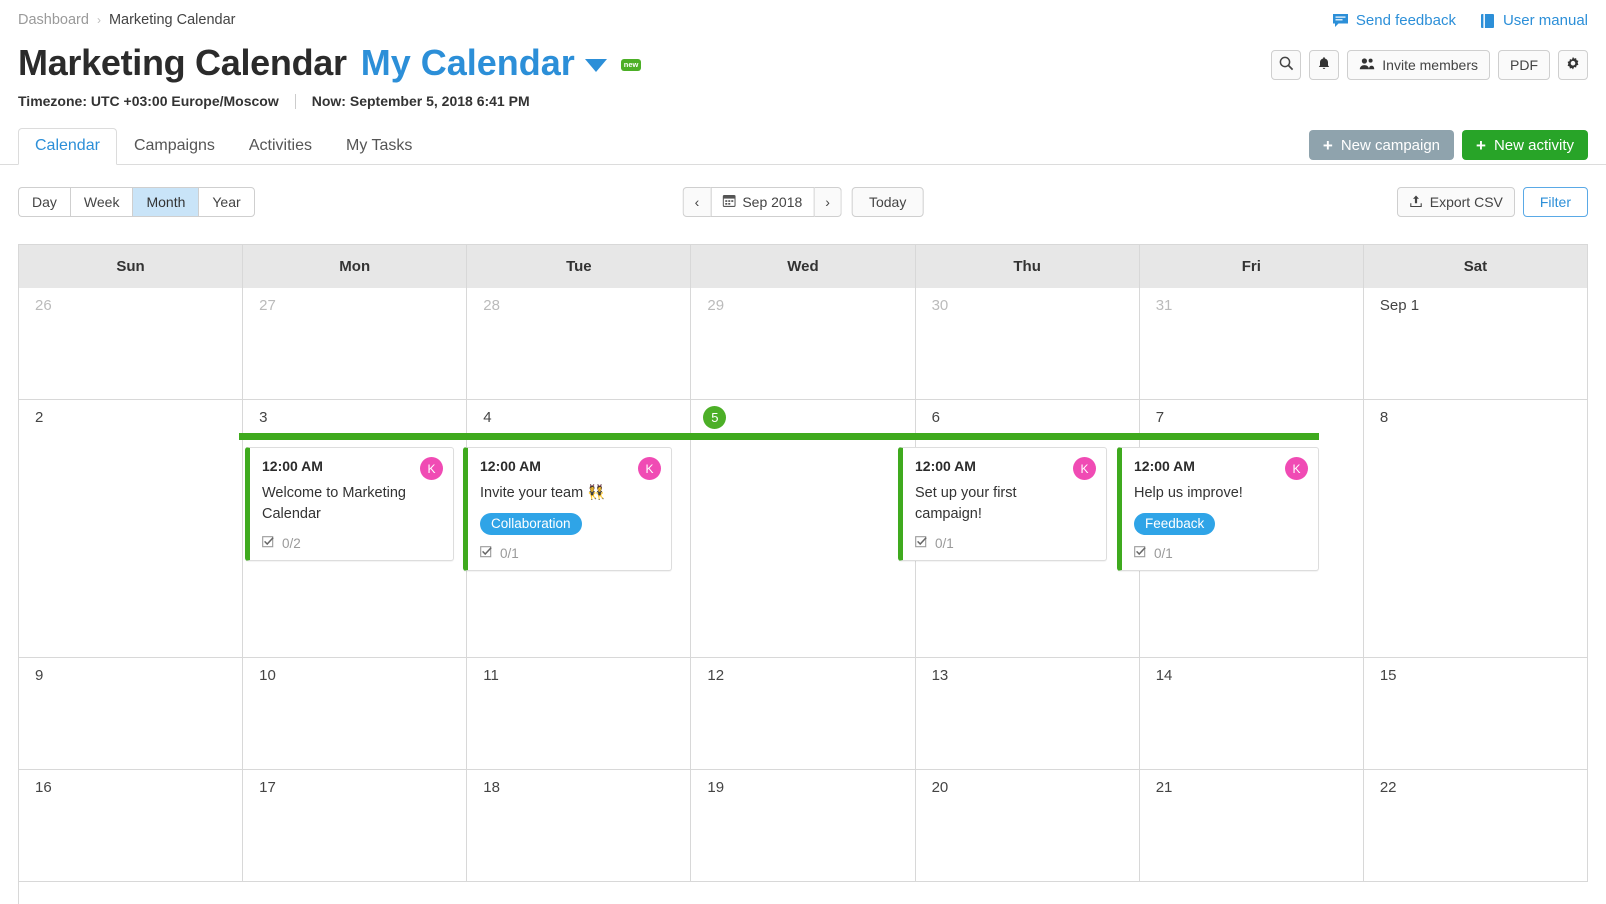 Image resolution: width=1606 pixels, height=904 pixels. I want to click on calendar-day-cell: 2, so click(131, 529).